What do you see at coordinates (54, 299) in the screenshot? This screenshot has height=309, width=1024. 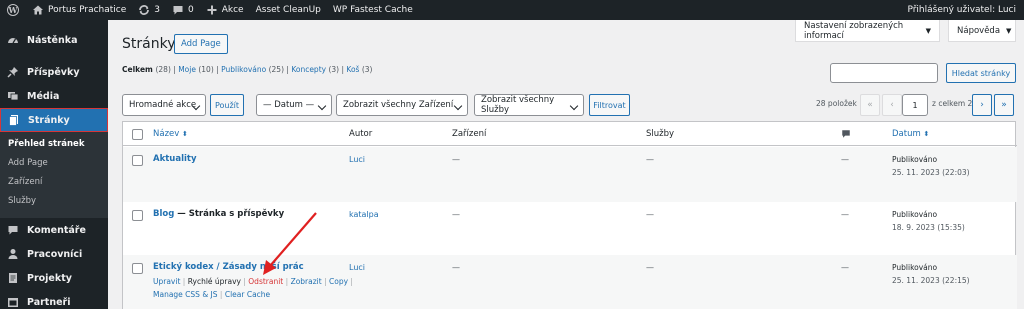 I see `sidebar-item-partners: Partneři` at bounding box center [54, 299].